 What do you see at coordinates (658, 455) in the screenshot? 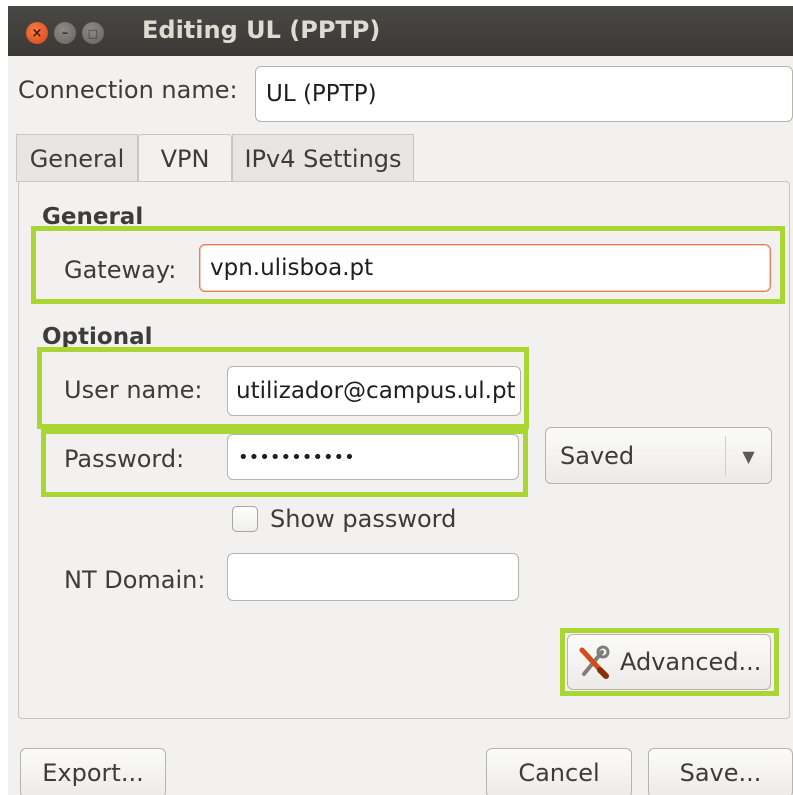
I see `password-storage-dropdown: Saved ▼` at bounding box center [658, 455].